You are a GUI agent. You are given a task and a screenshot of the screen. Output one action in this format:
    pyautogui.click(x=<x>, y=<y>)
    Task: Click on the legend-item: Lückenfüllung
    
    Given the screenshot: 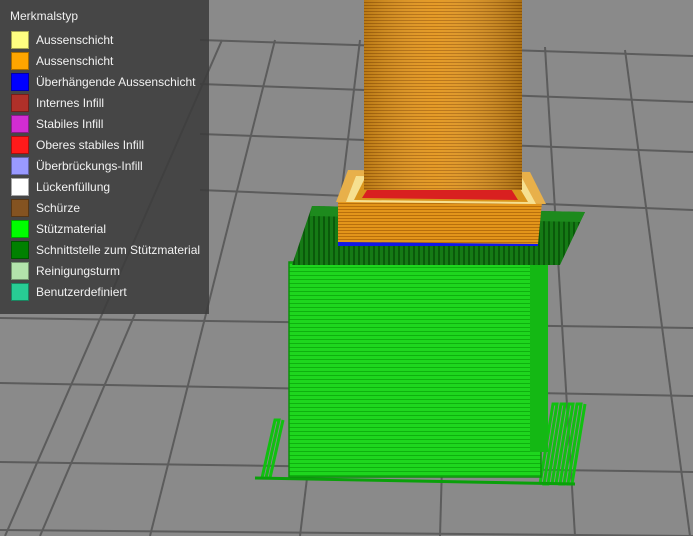 What is the action you would take?
    pyautogui.click(x=104, y=187)
    